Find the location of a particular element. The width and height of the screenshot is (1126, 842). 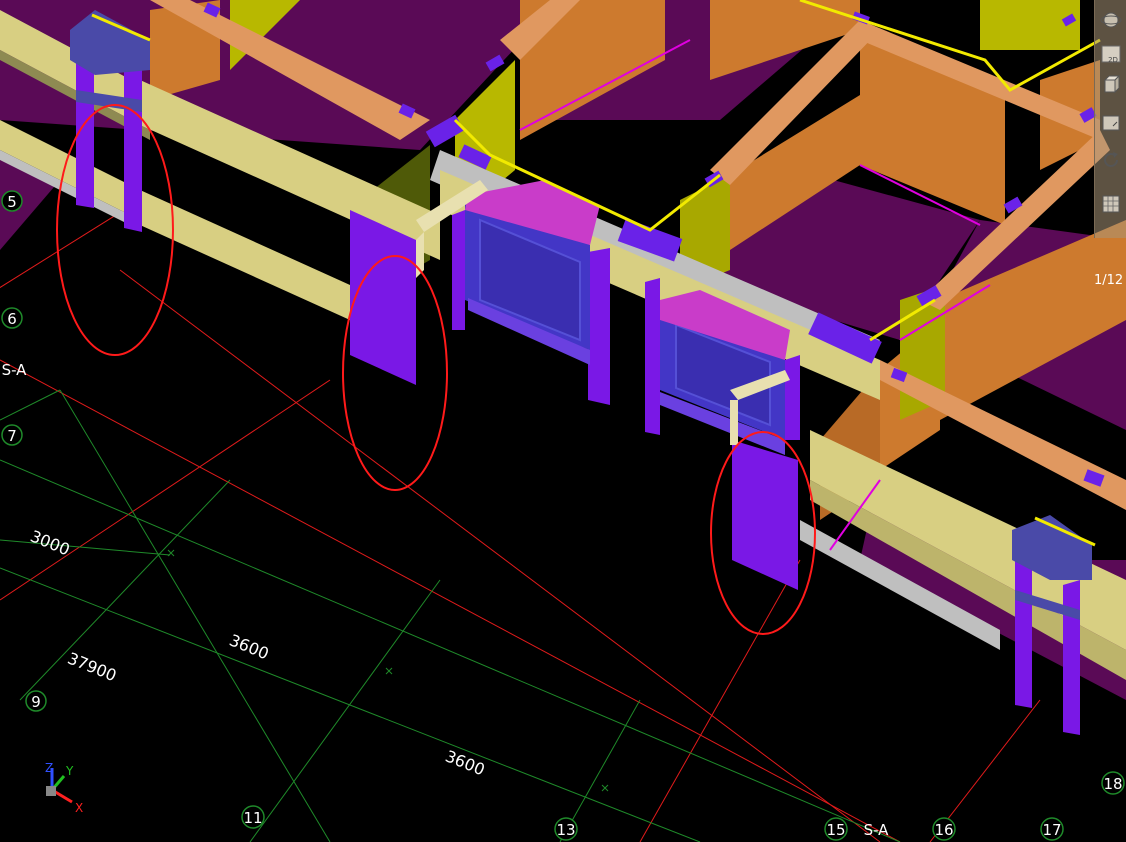

grid-bubble: 17 is located at coordinates (1052, 829).